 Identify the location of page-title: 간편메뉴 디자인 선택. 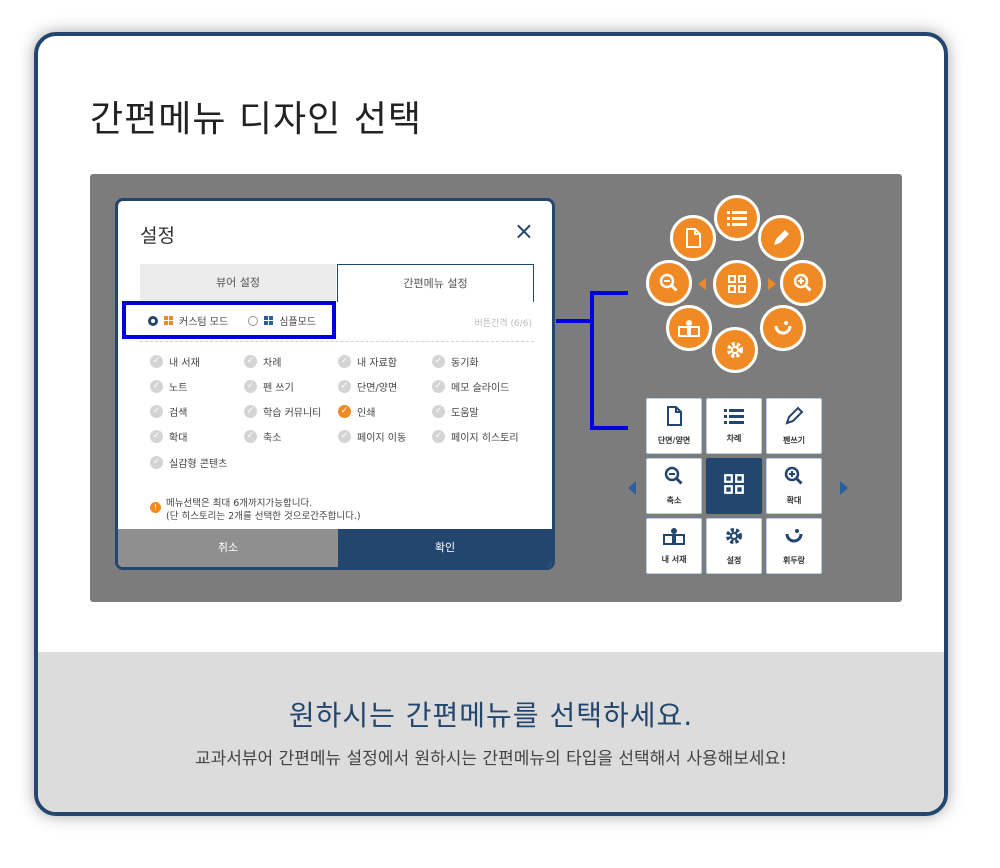
(256, 119).